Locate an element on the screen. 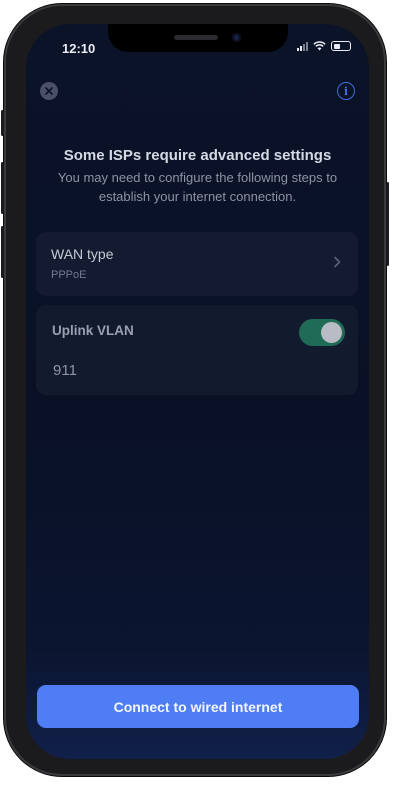 This screenshot has height=787, width=396. battery-icon is located at coordinates (341, 46).